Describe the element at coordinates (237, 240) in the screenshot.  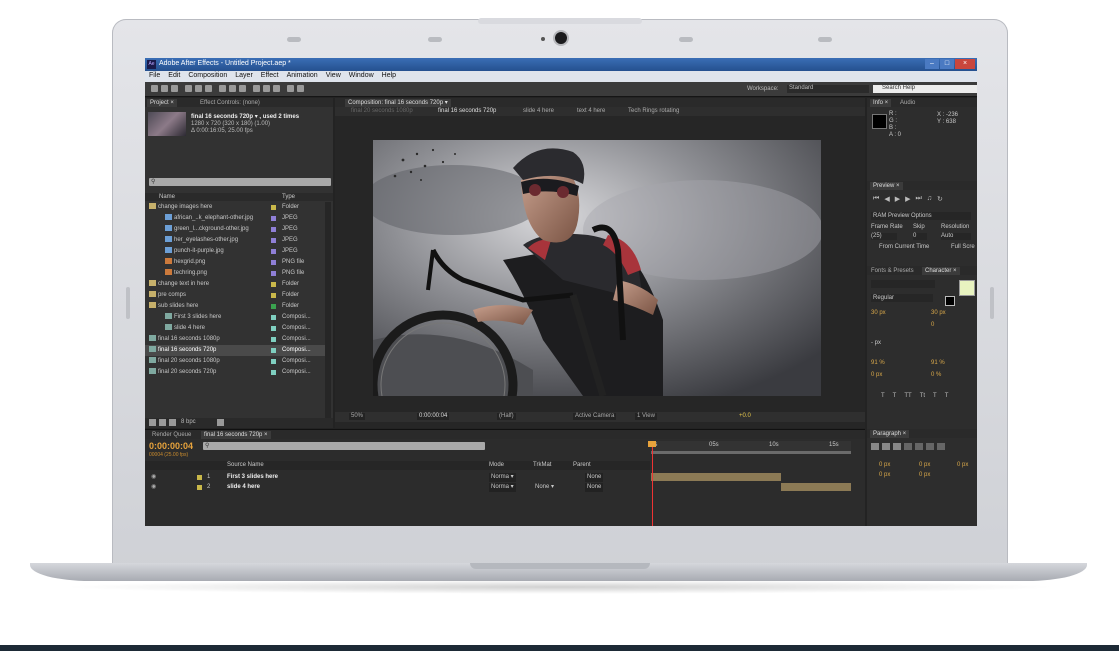
I see `project-item: her_eyelashes-other.jpg JPEG` at that location.